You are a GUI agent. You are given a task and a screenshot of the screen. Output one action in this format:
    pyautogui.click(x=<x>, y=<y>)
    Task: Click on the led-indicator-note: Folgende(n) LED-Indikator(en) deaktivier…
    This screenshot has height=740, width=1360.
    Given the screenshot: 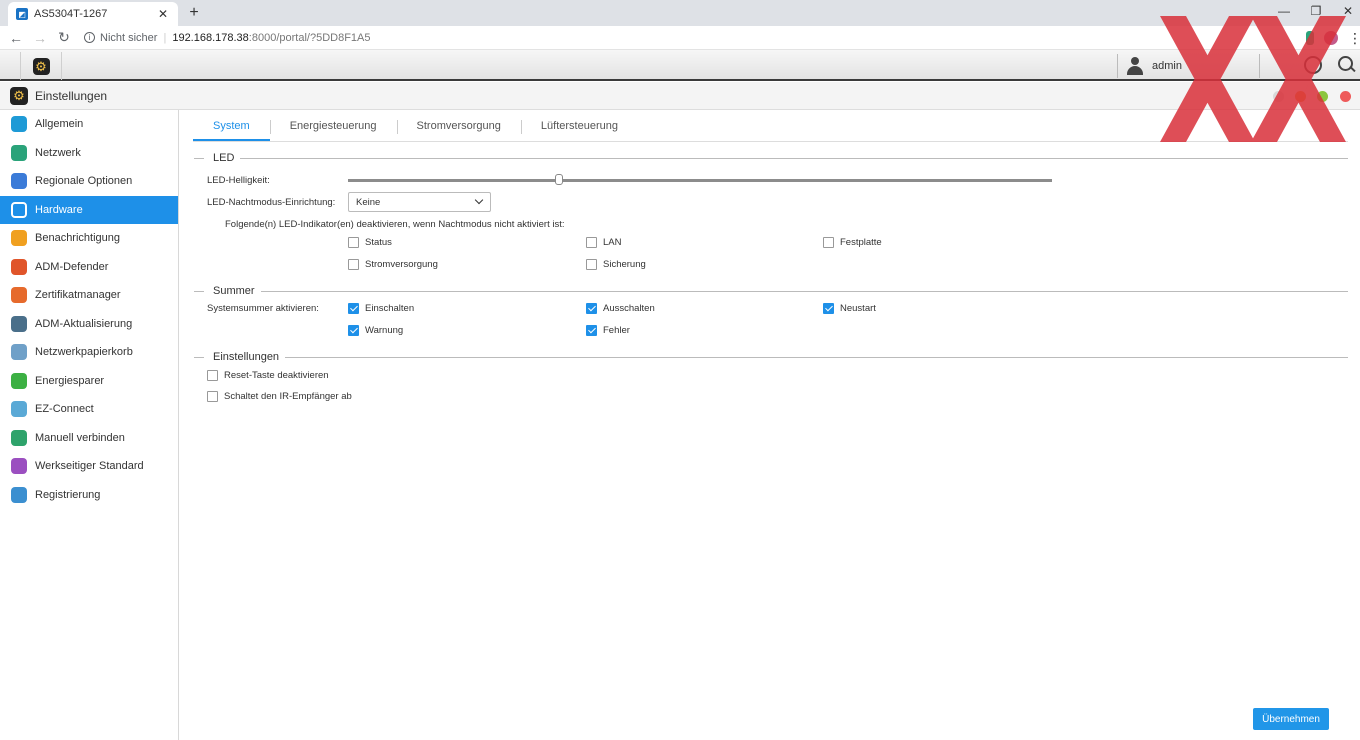 What is the action you would take?
    pyautogui.click(x=395, y=224)
    